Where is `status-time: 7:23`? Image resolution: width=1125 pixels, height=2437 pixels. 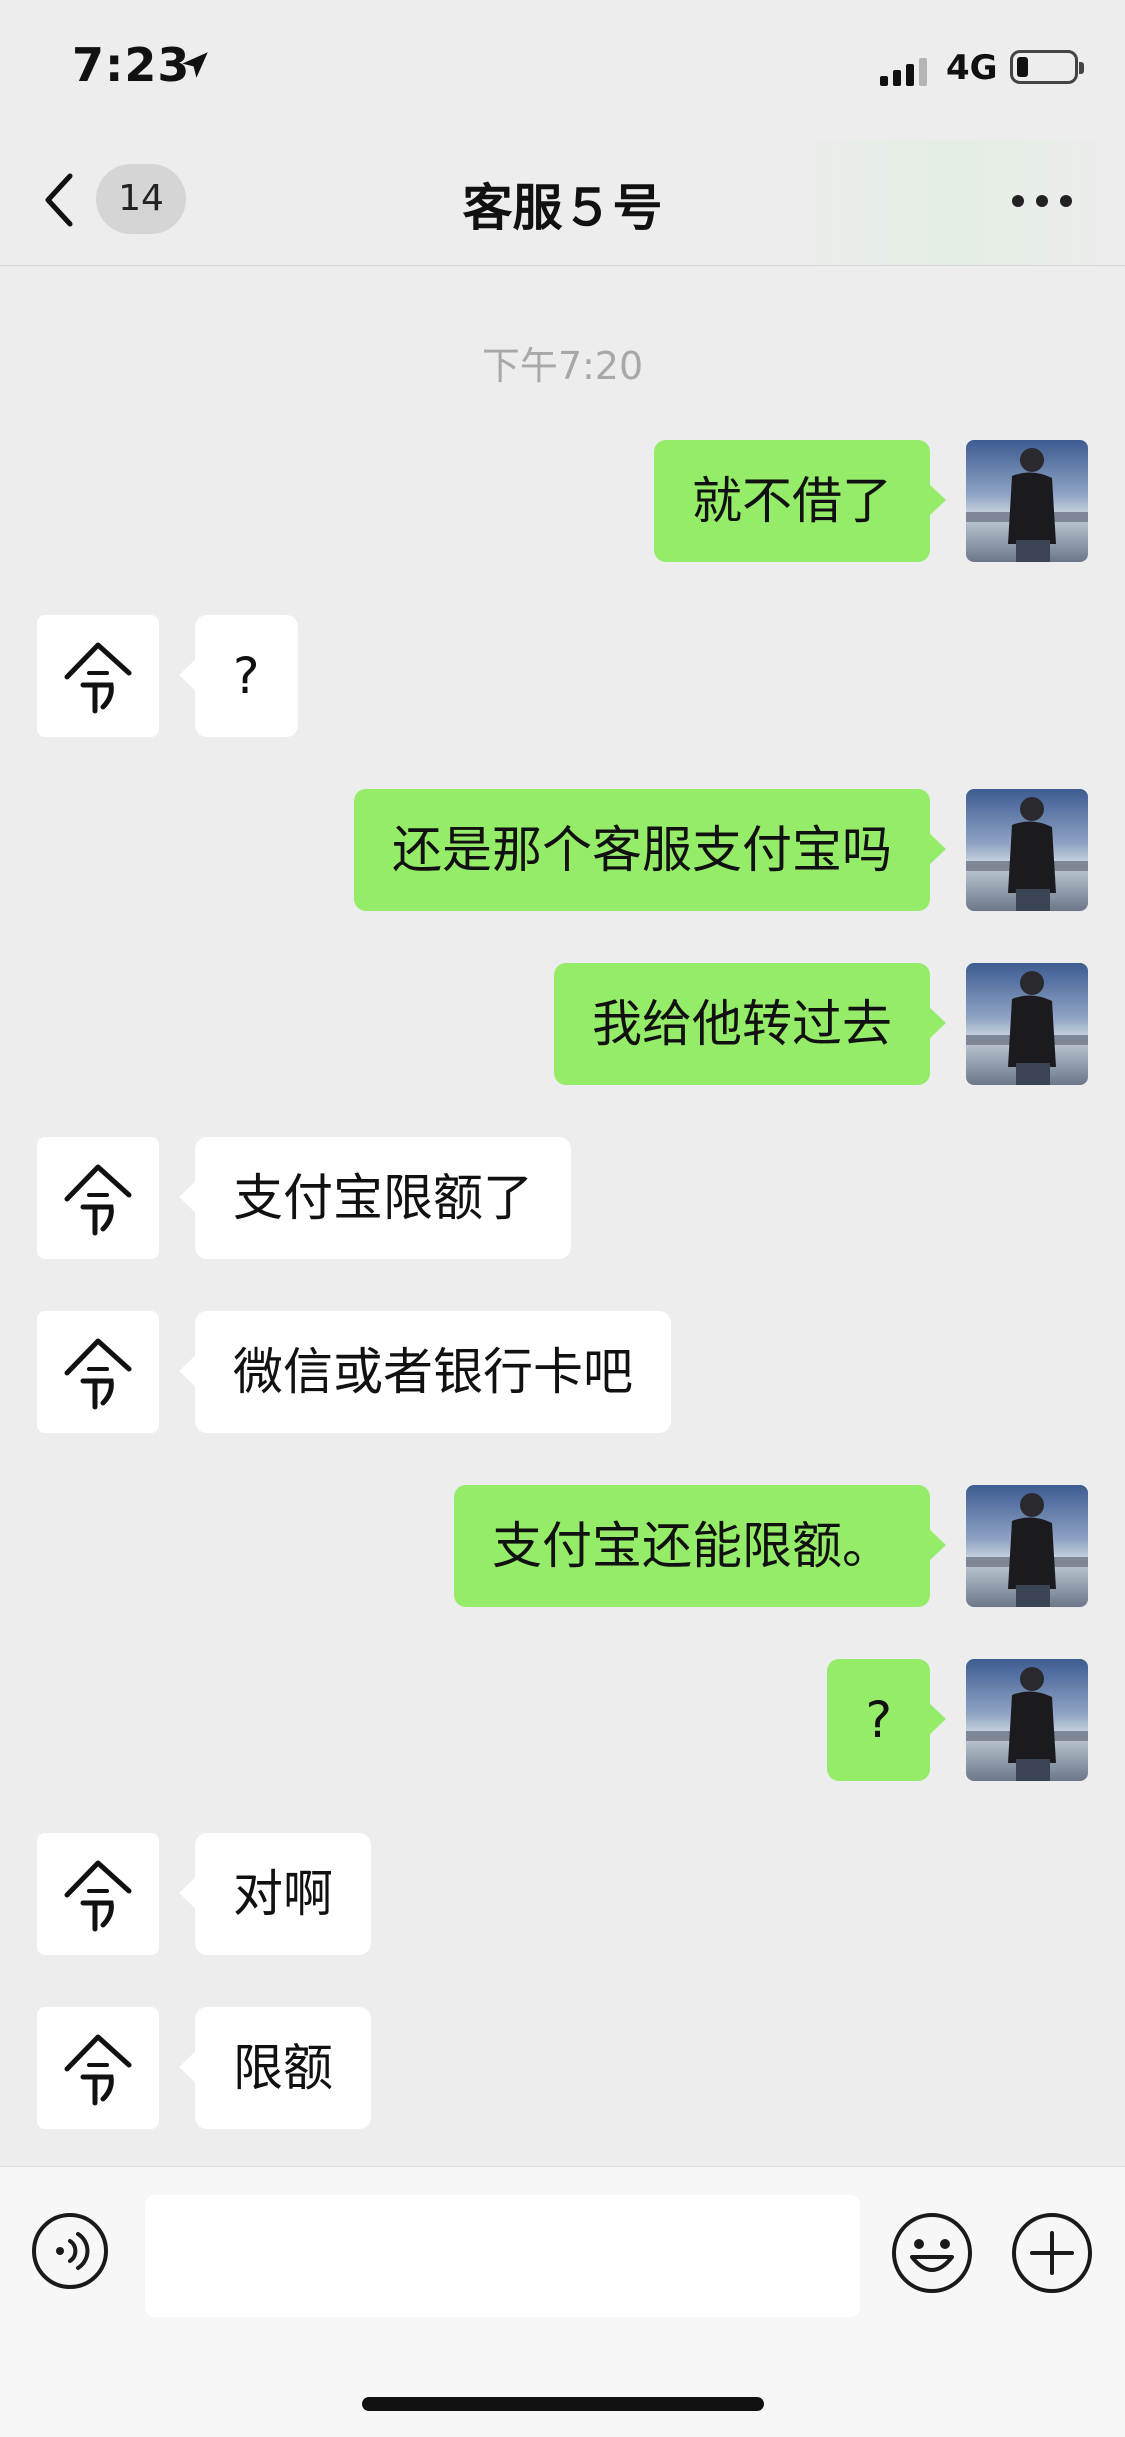 status-time: 7:23 is located at coordinates (131, 65).